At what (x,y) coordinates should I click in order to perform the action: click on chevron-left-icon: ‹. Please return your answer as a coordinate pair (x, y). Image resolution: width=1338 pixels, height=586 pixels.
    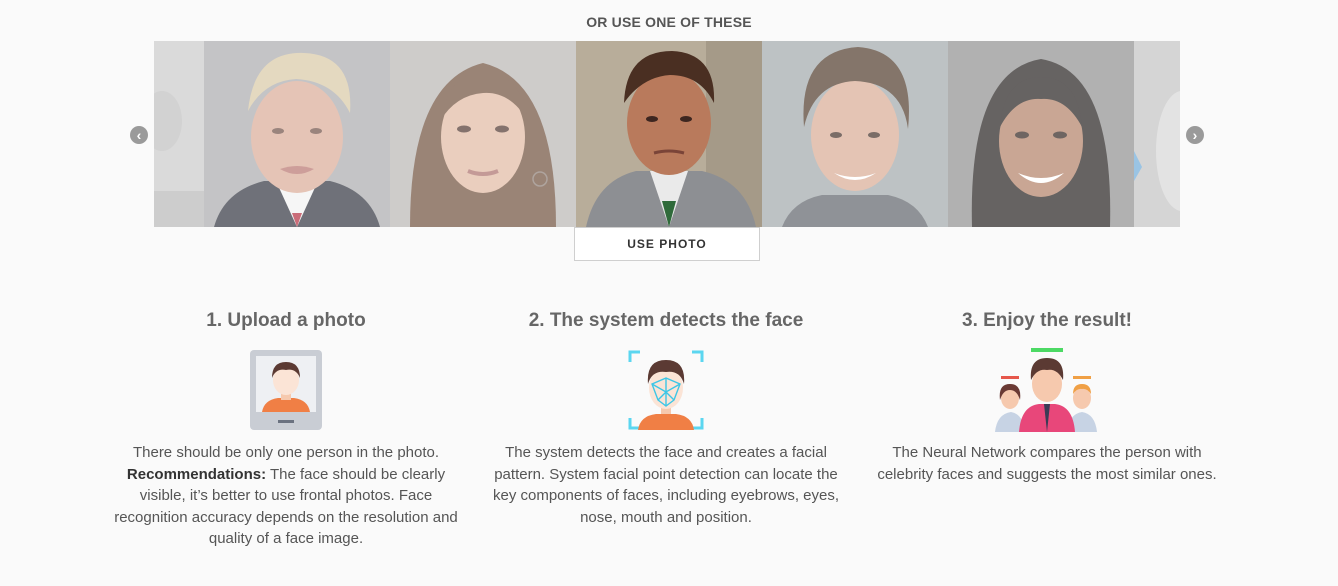
    Looking at the image, I should click on (139, 135).